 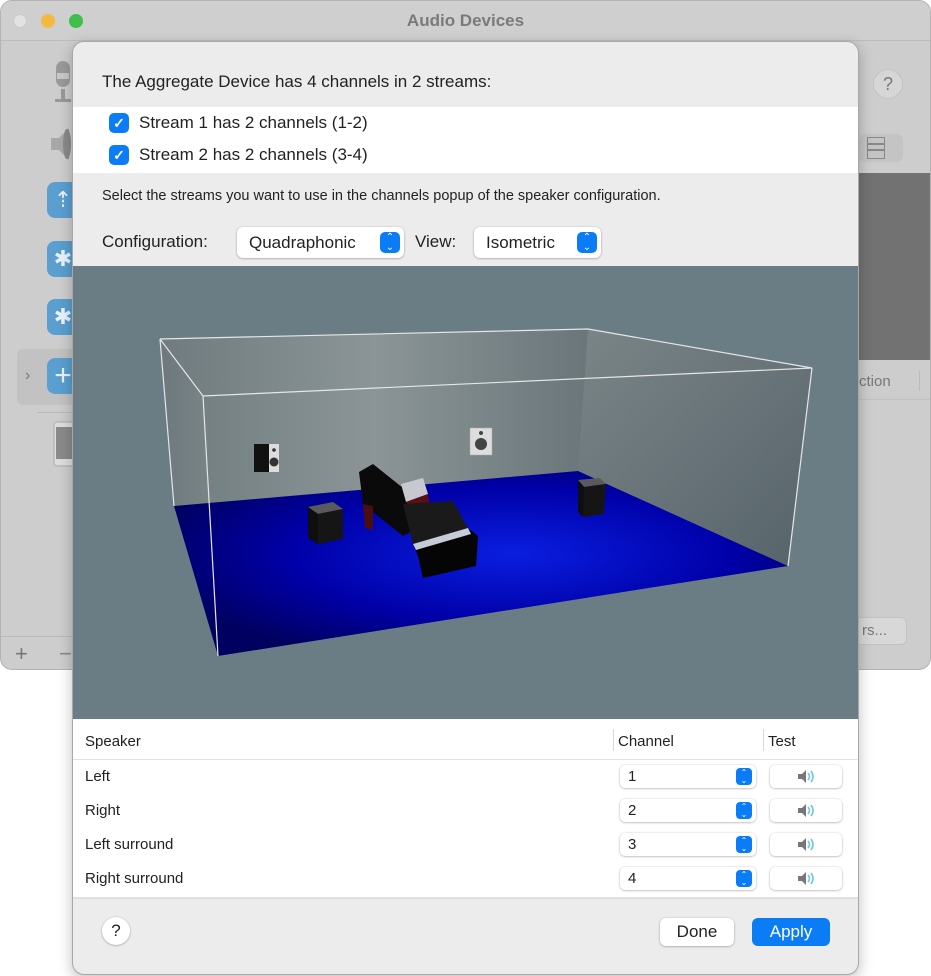 What do you see at coordinates (632, 810) in the screenshot?
I see `channel-value: 2` at bounding box center [632, 810].